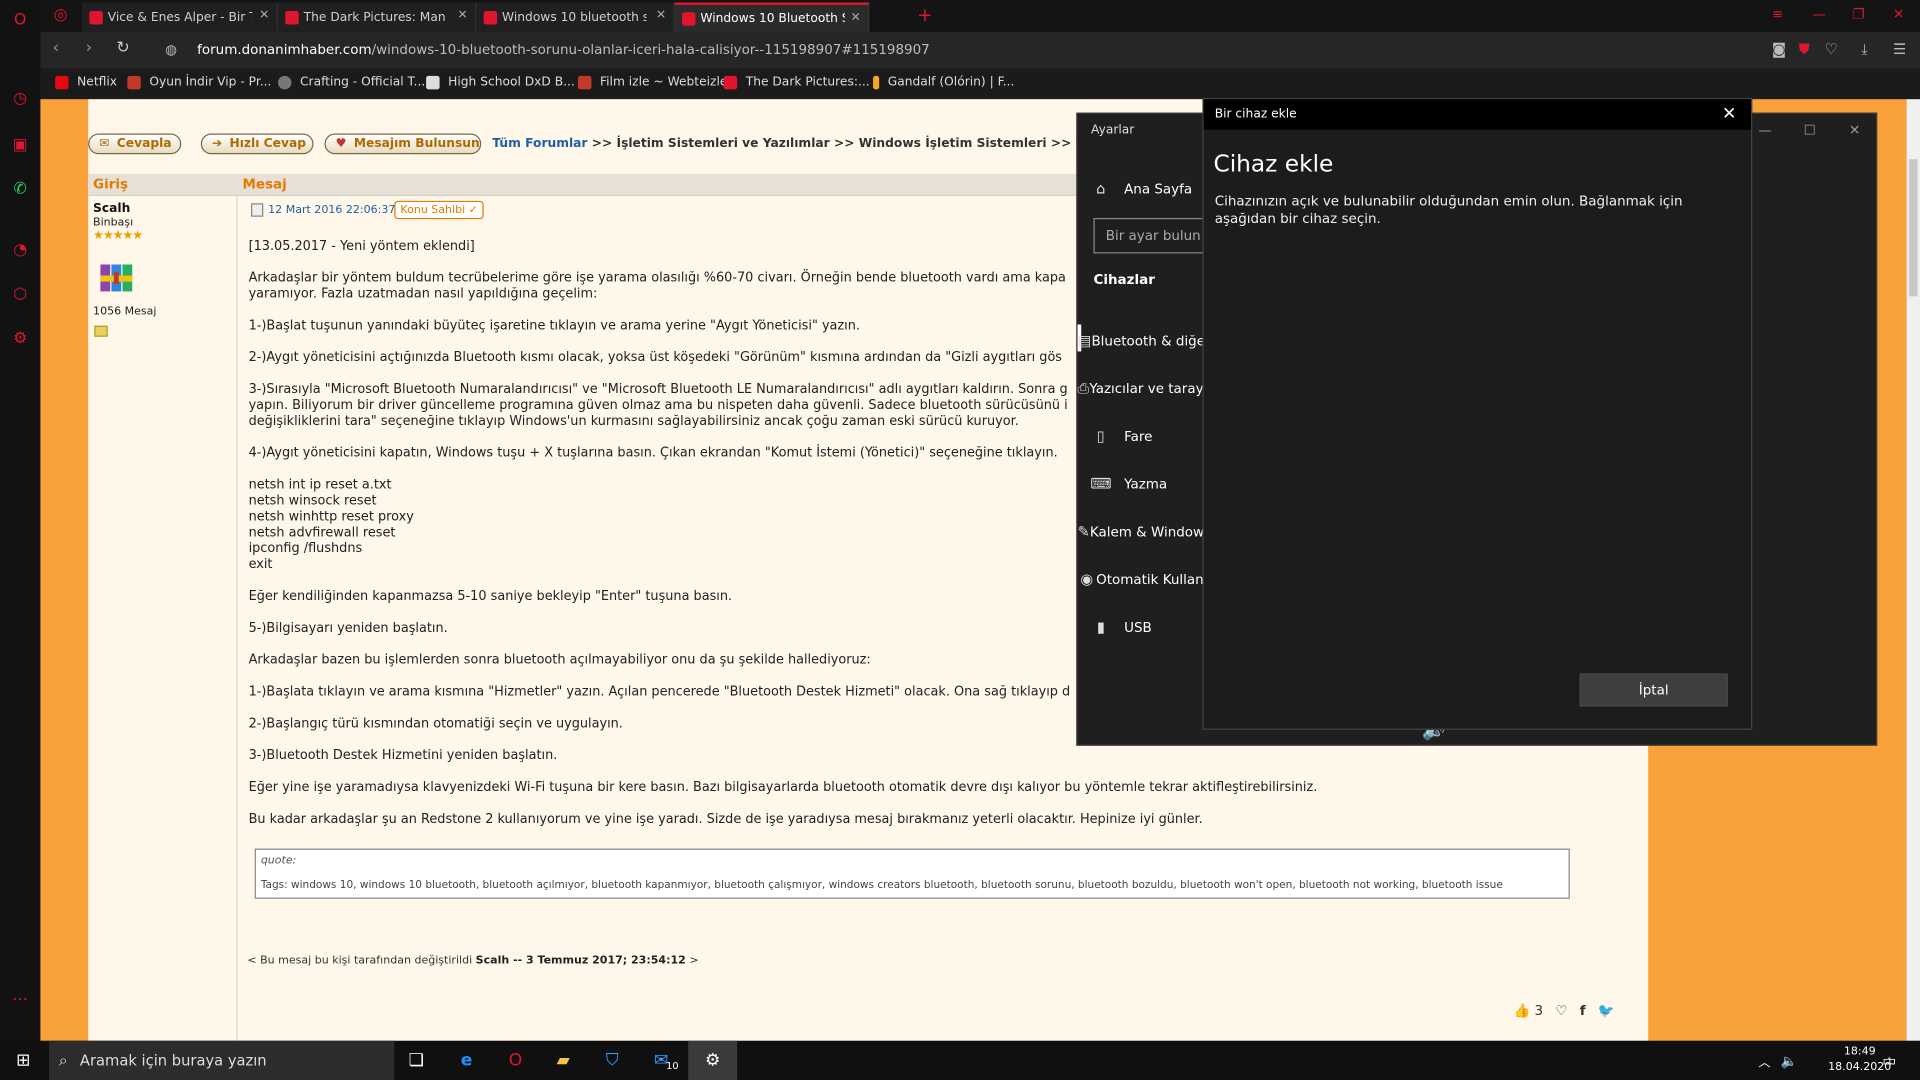  What do you see at coordinates (1561, 1011) in the screenshot?
I see `favorite-heart-icon: ♡` at bounding box center [1561, 1011].